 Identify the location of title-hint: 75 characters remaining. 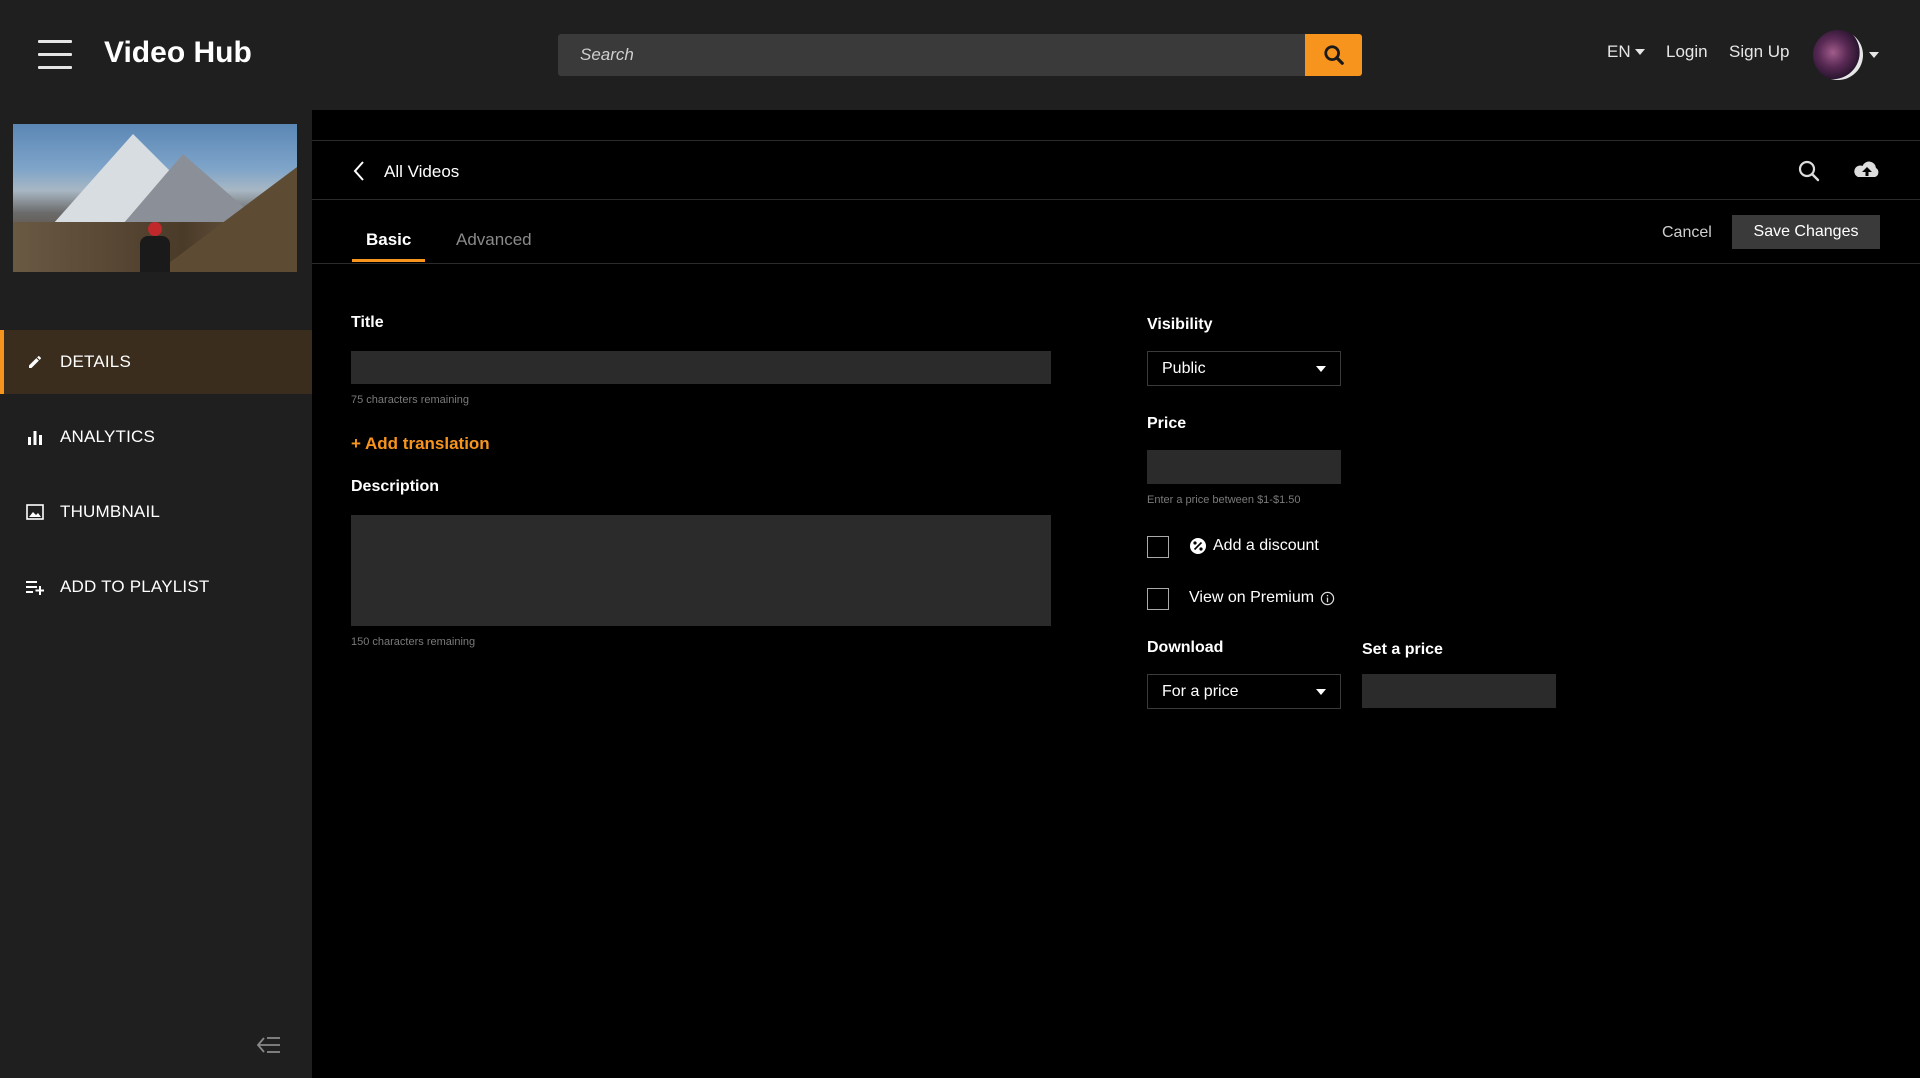
(410, 400).